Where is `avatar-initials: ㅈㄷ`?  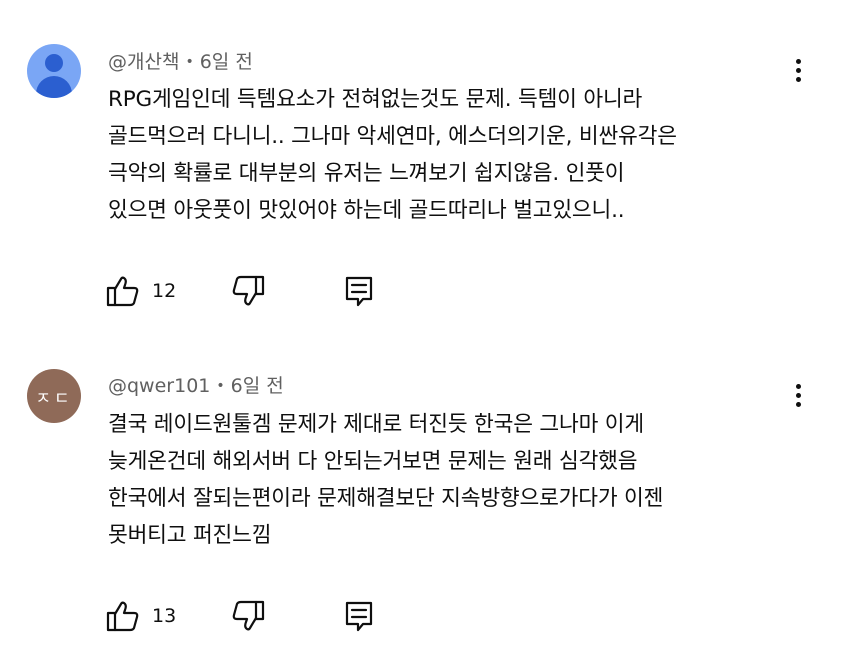 avatar-initials: ㅈㄷ is located at coordinates (54, 398).